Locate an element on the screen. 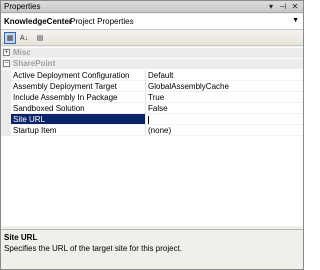  alphabetical-icon: A↓ is located at coordinates (24, 38).